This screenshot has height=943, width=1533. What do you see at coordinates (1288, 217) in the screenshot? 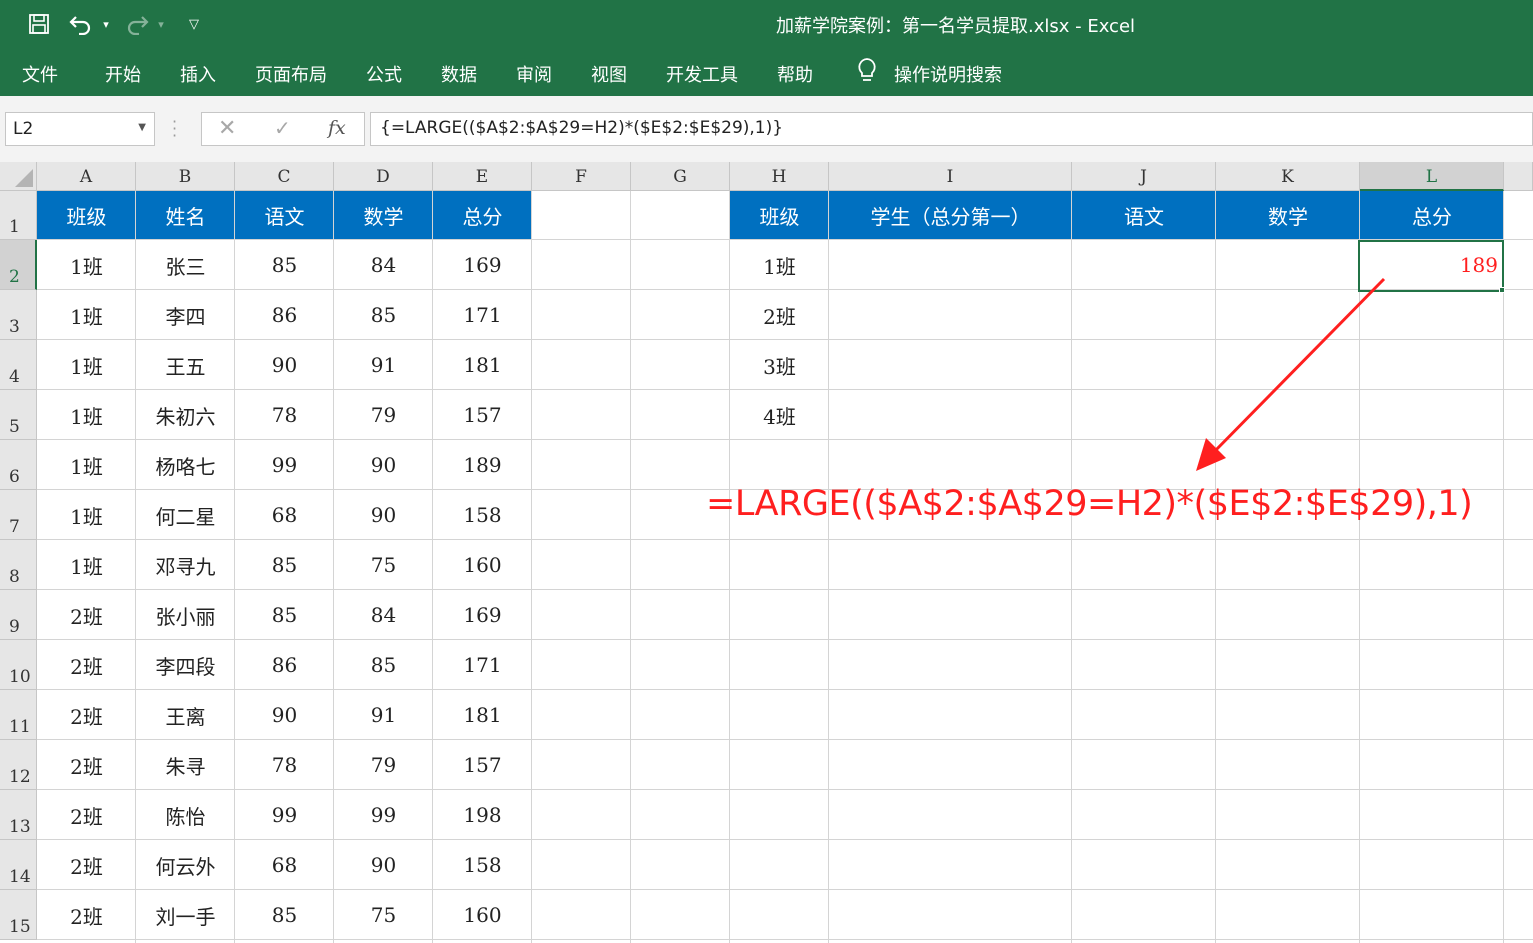
I see `right-table-header-cell: 数学` at bounding box center [1288, 217].